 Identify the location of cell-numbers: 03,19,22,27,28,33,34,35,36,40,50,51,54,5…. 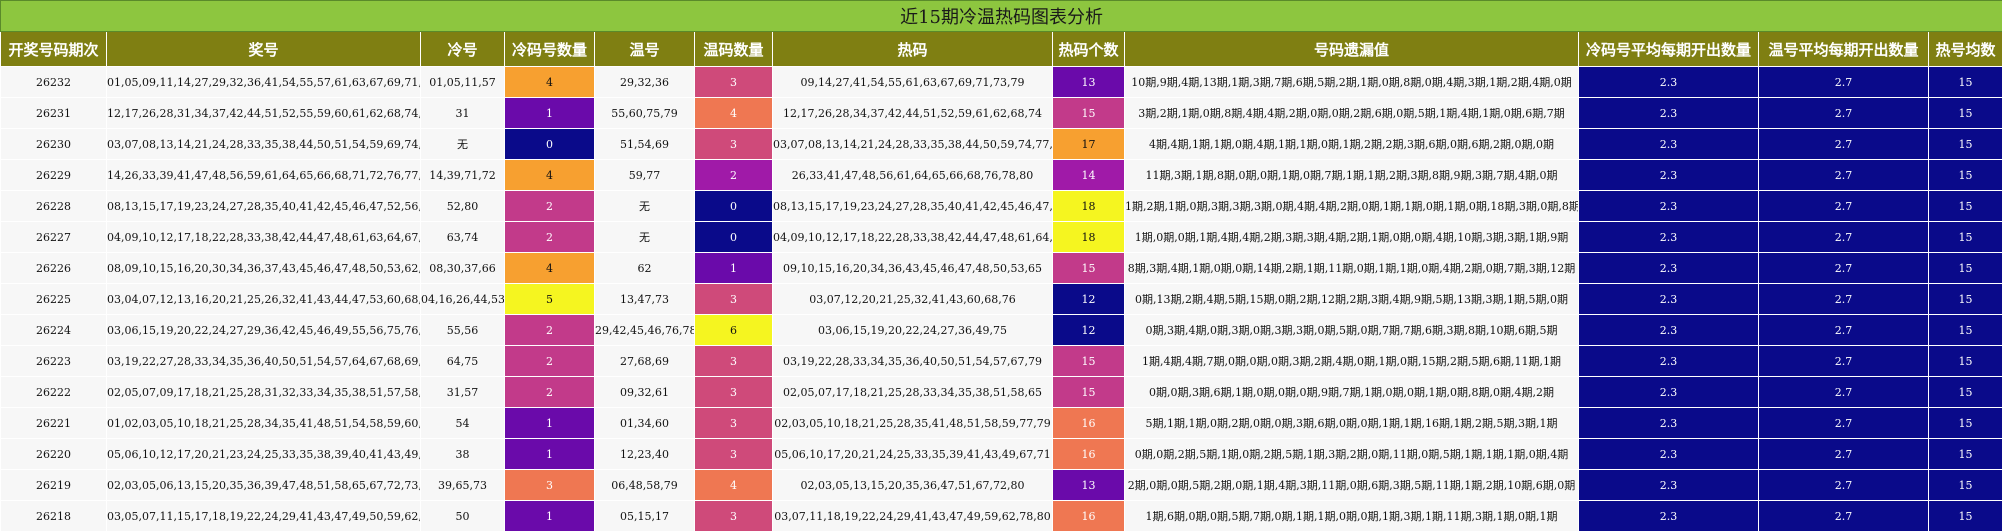
(264, 361).